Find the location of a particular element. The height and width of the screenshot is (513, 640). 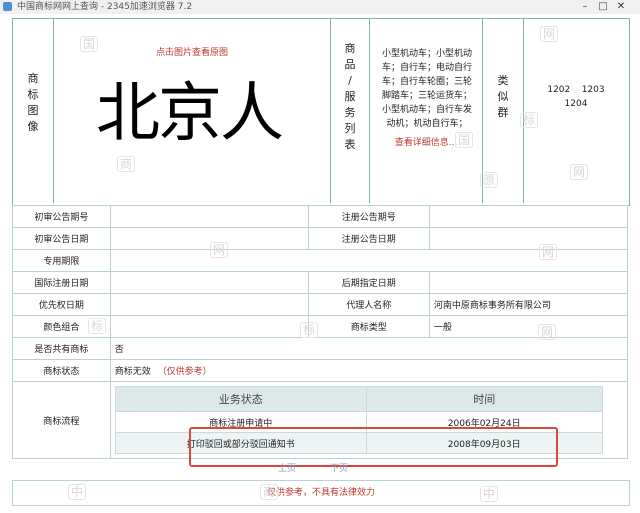

table-row: 是否共有商标 否 is located at coordinates (320, 348).